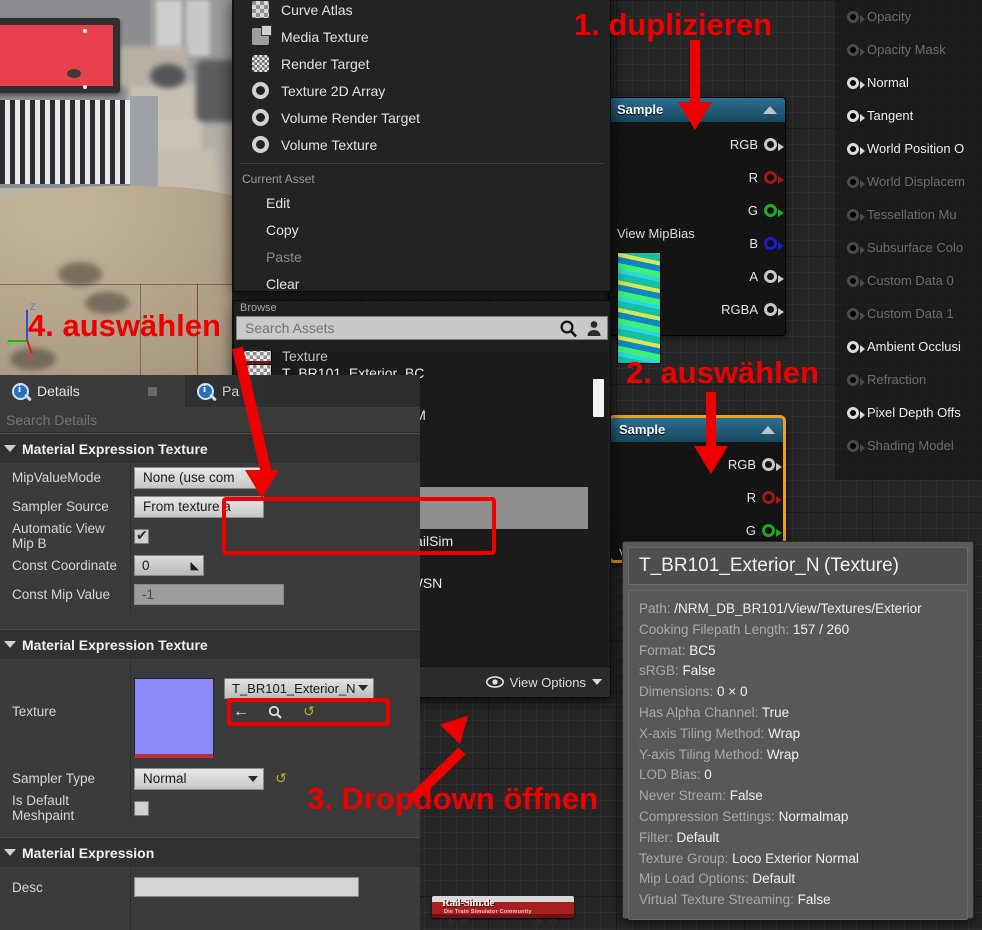  I want to click on spinner-icon: ◣, so click(195, 565).